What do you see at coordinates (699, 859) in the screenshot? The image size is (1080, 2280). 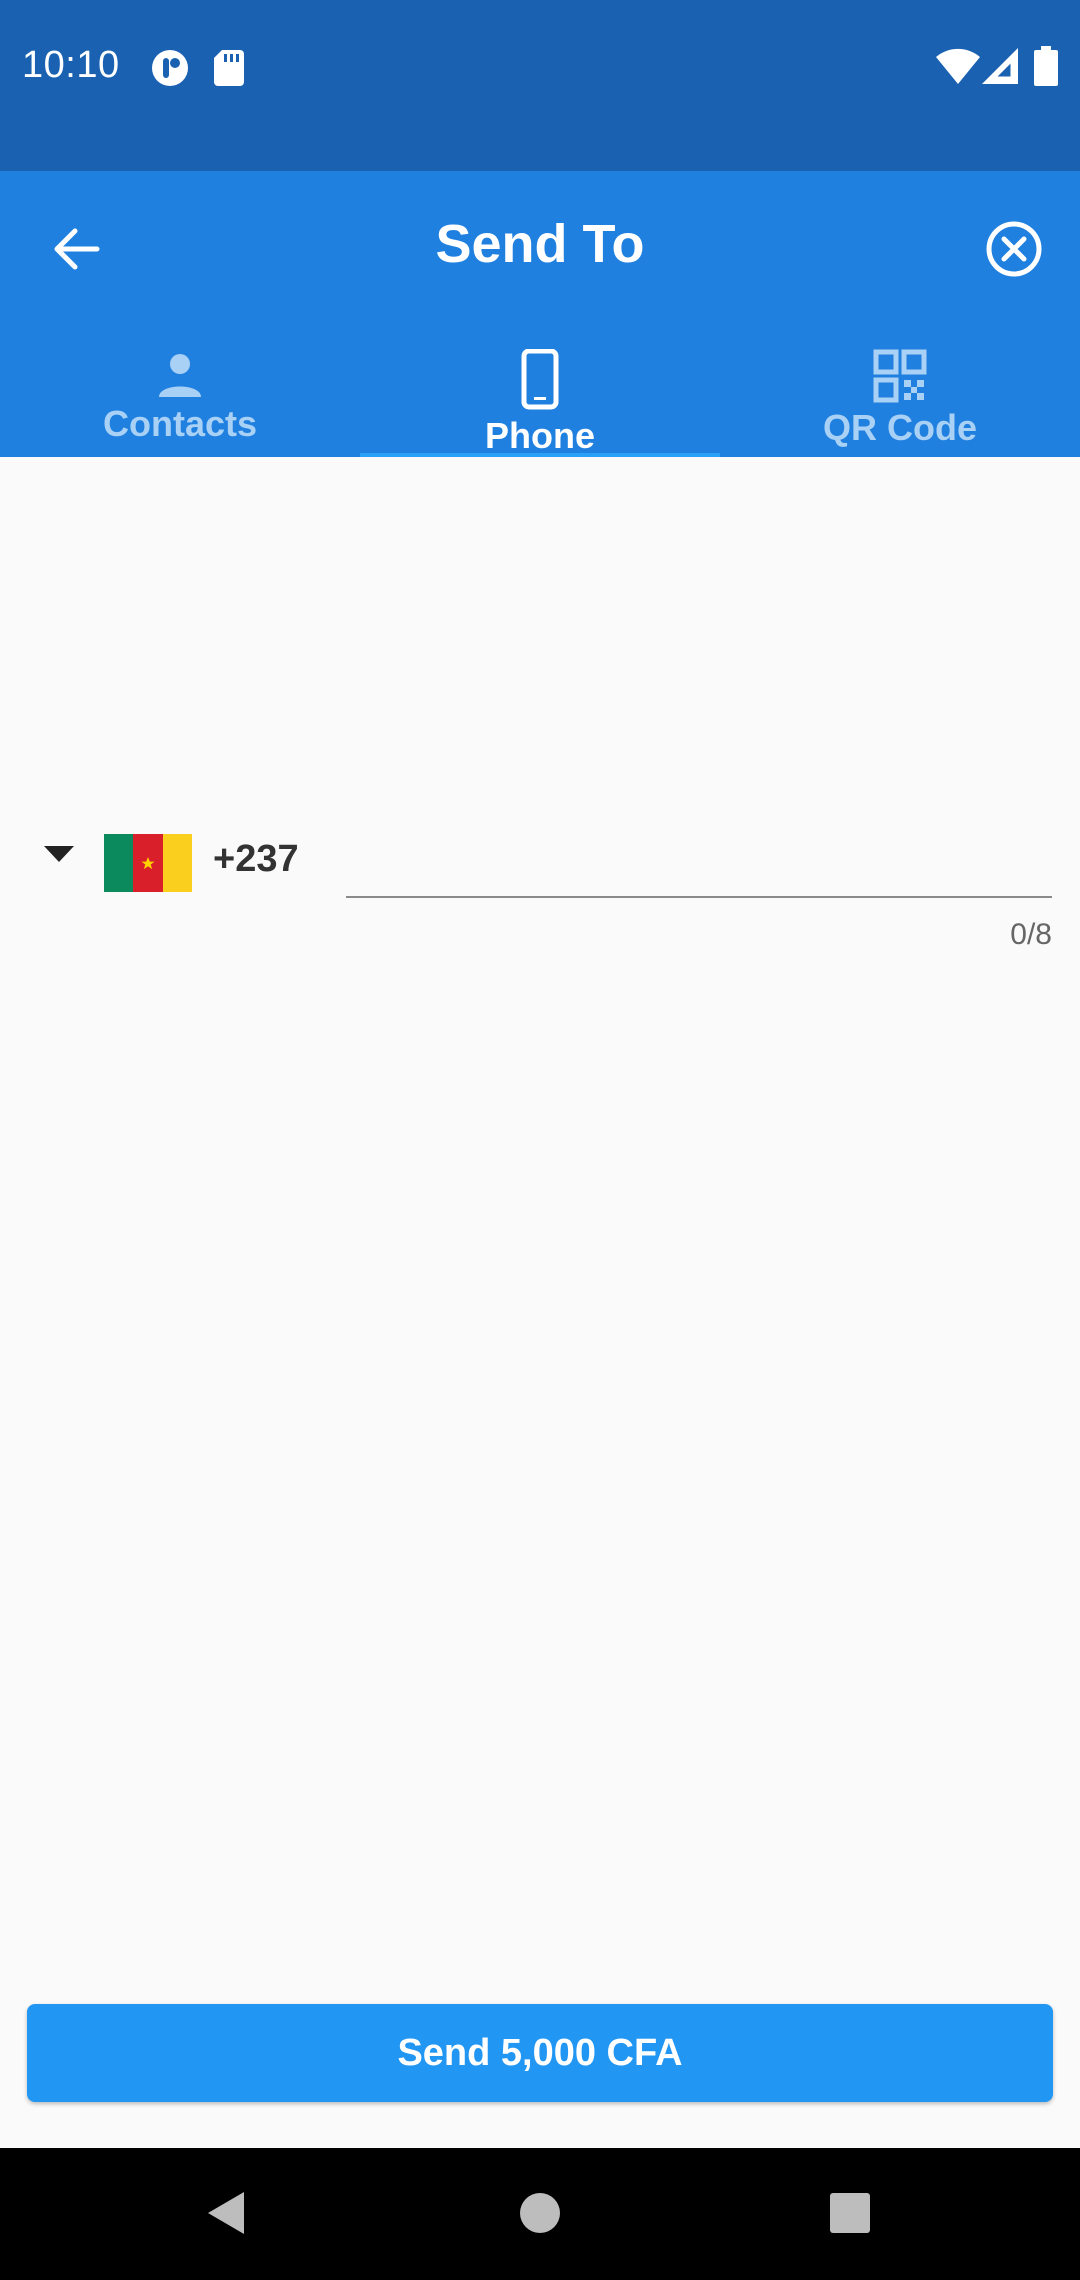 I see `phone-number-input` at bounding box center [699, 859].